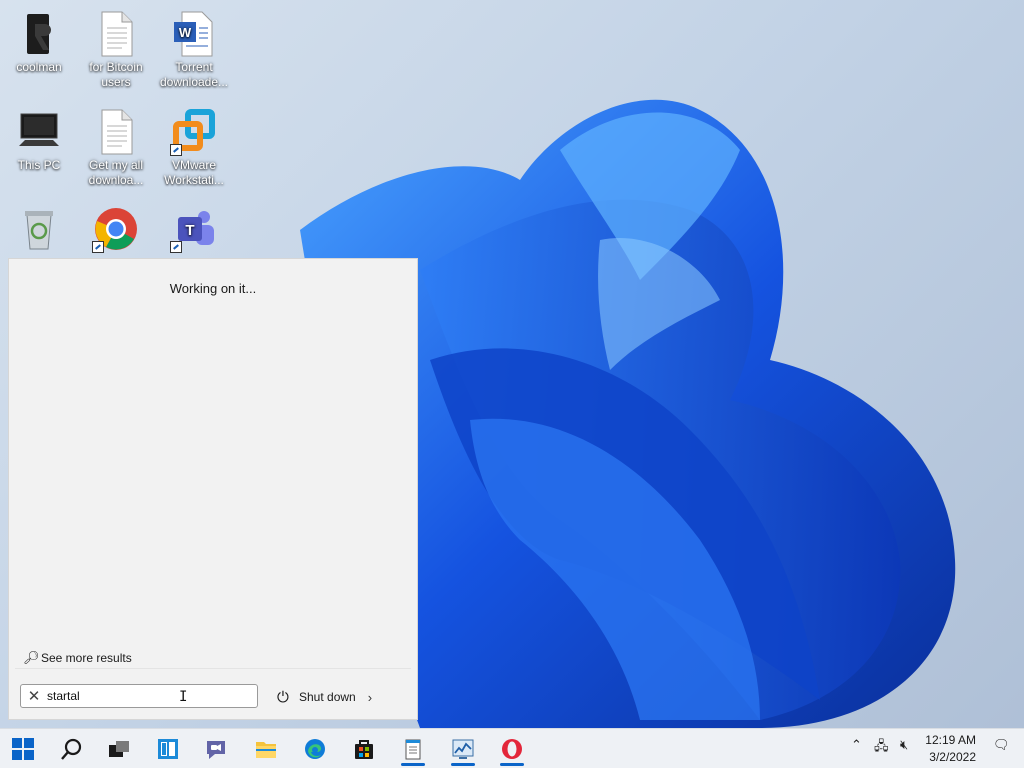 The image size is (1024, 768). I want to click on teams-icon: T, so click(194, 229).